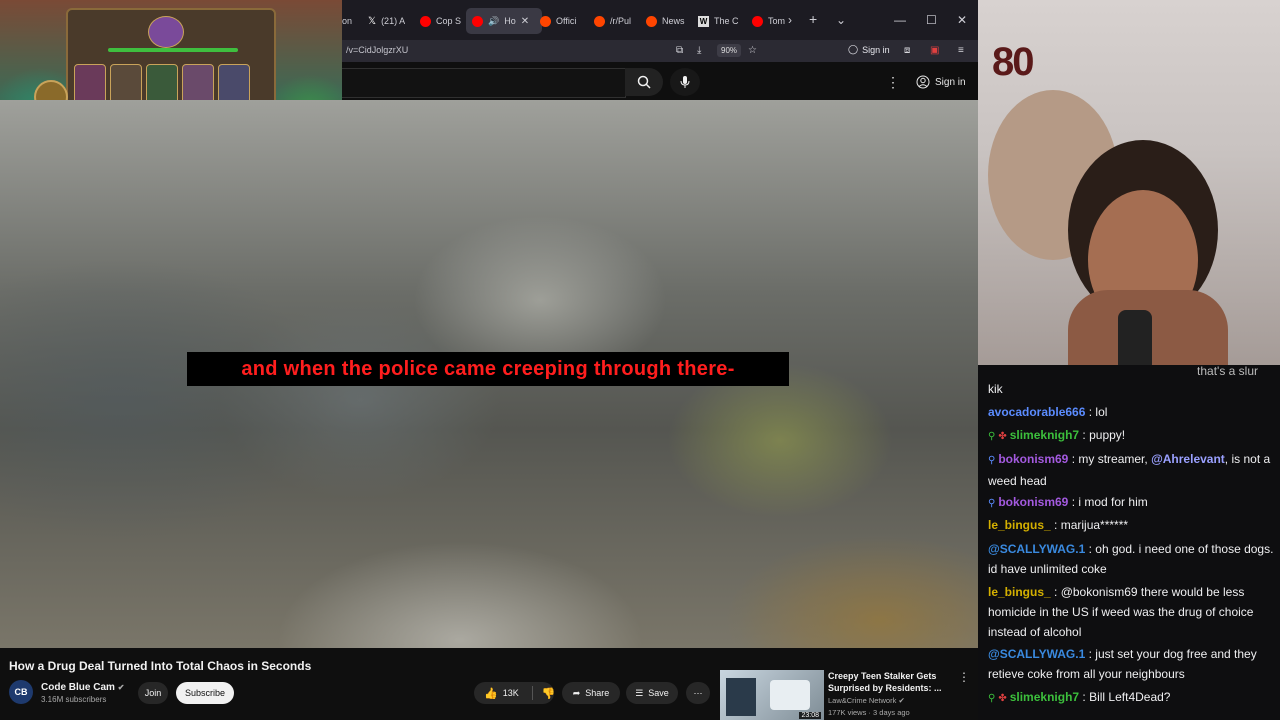  Describe the element at coordinates (699, 50) in the screenshot. I see `download-icon: ⤓` at that location.